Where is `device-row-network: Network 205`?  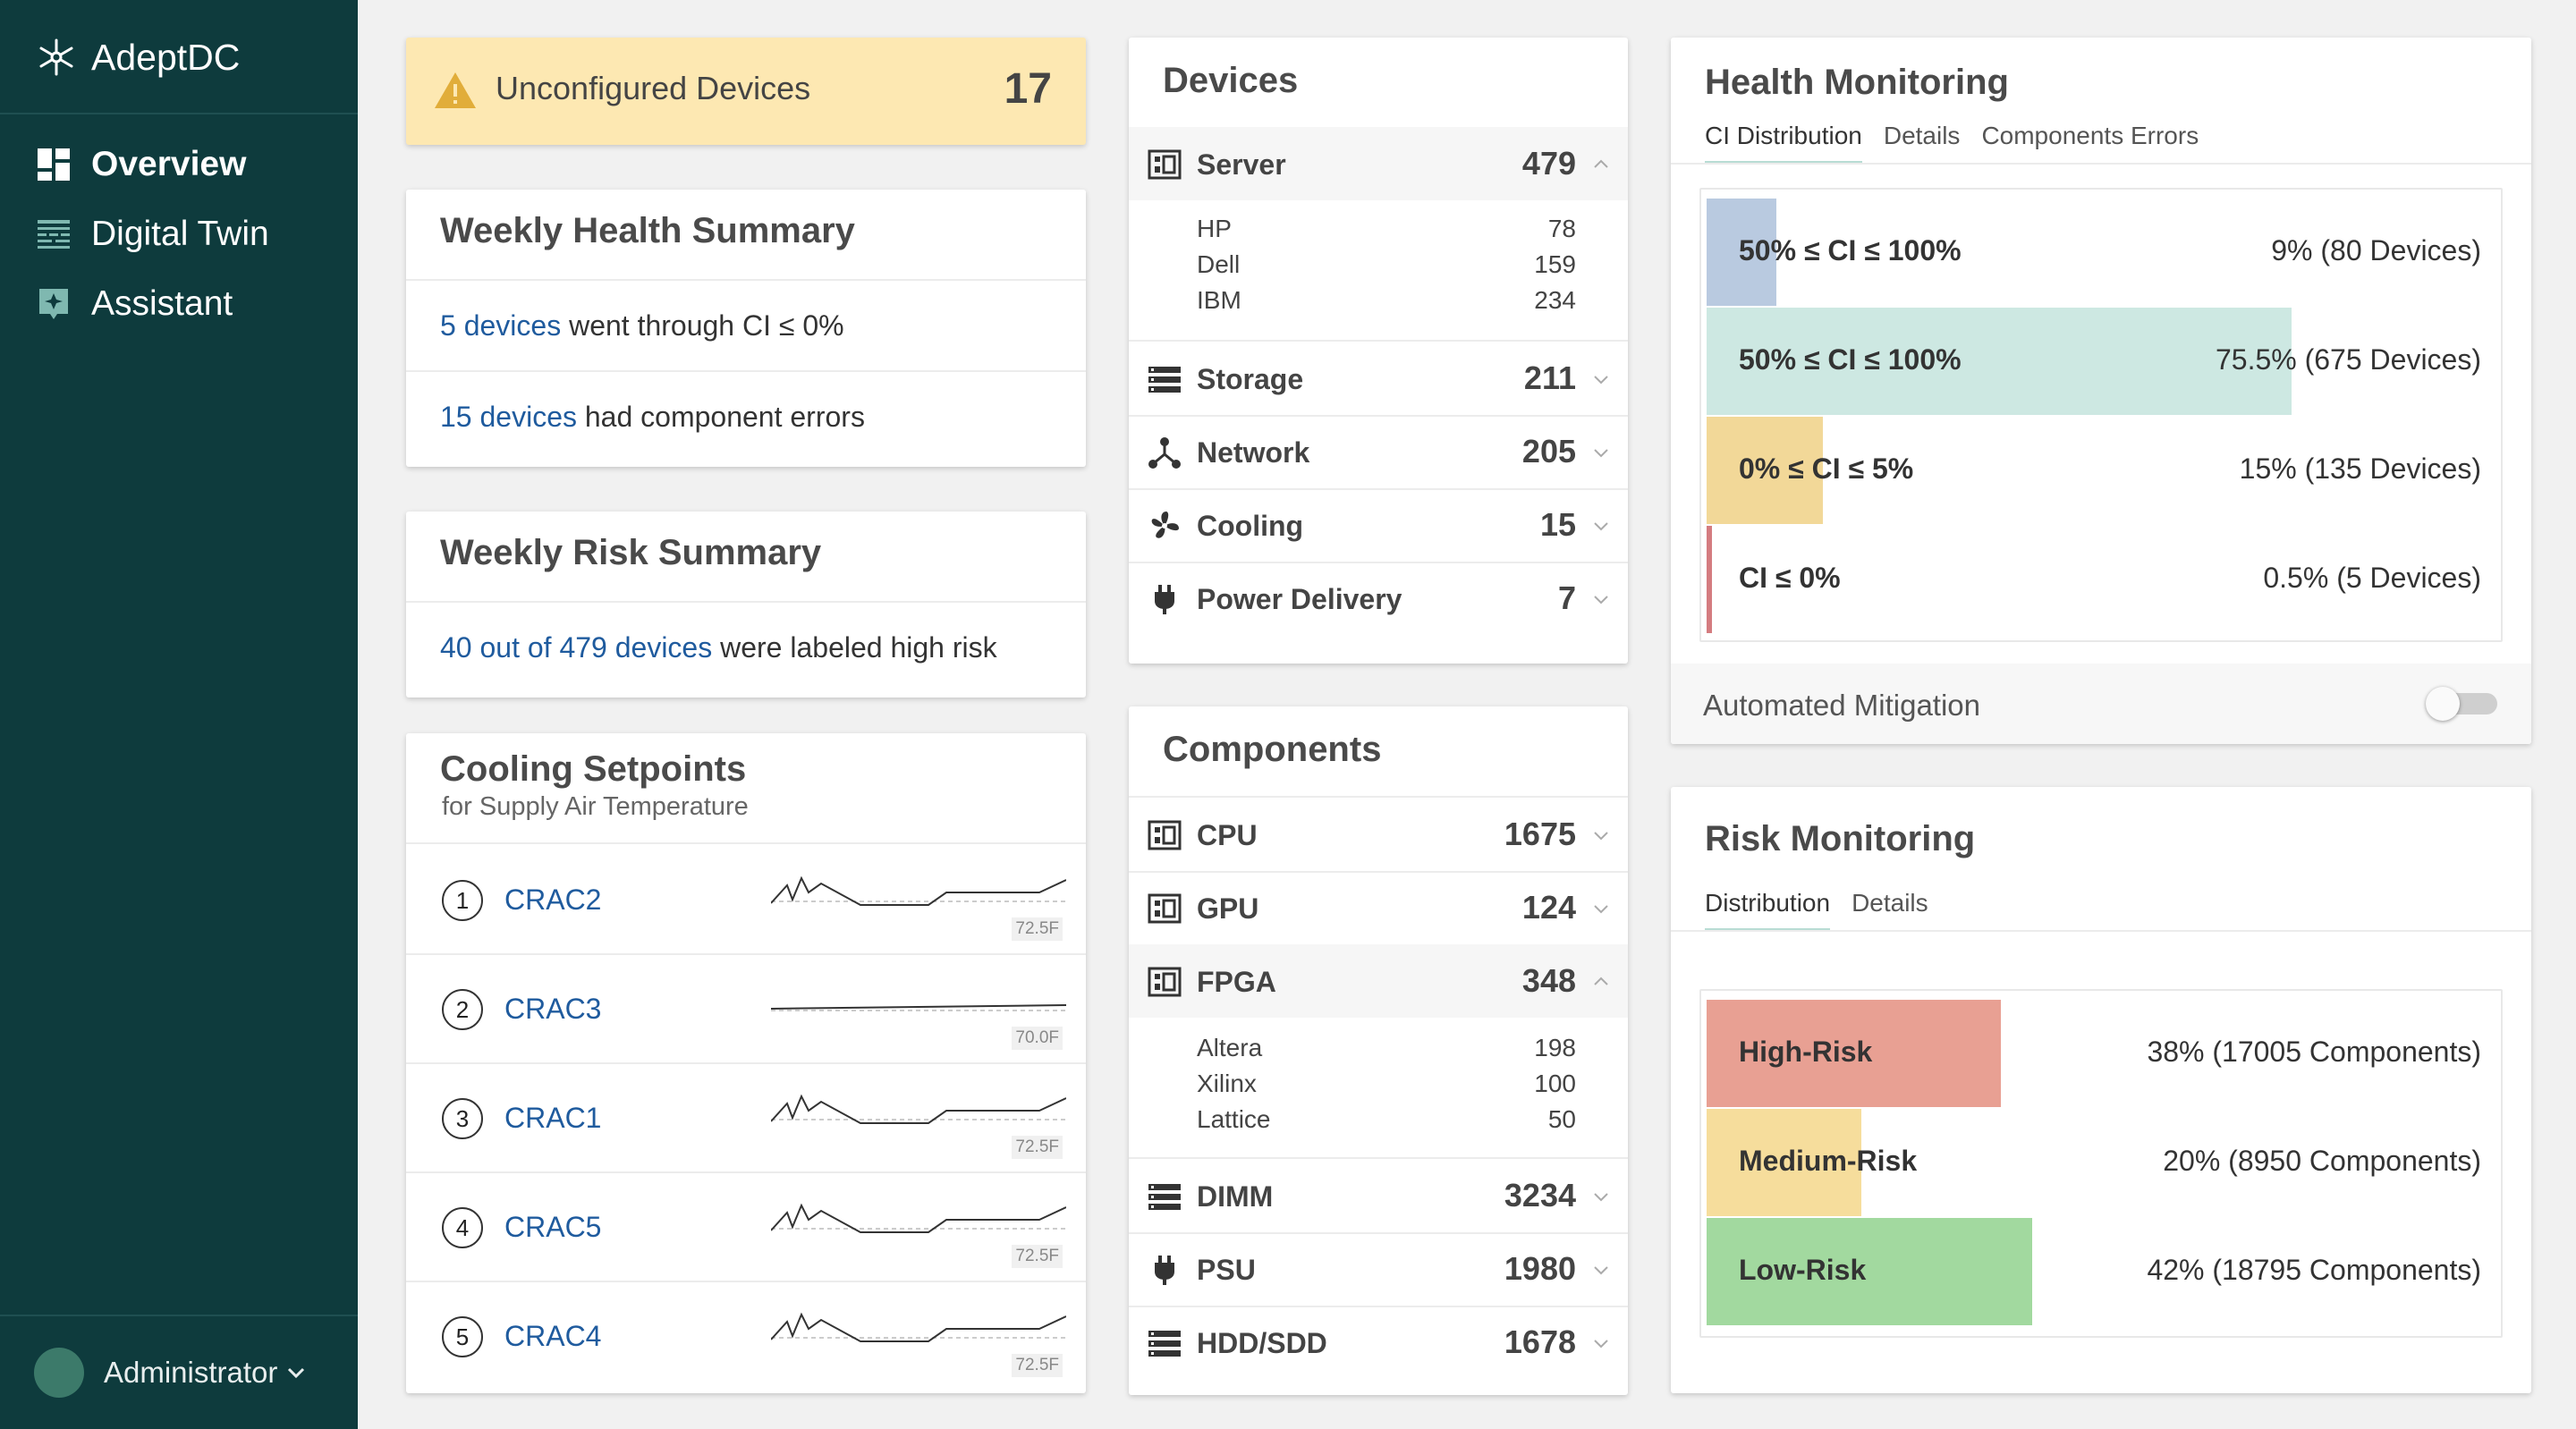 device-row-network: Network 205 is located at coordinates (1378, 451).